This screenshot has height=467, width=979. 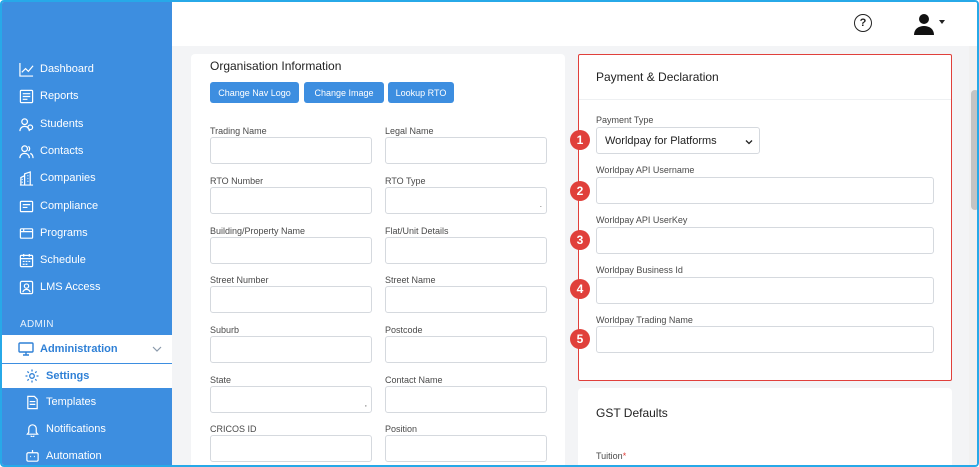 I want to click on callout-badge: 4, so click(x=580, y=289).